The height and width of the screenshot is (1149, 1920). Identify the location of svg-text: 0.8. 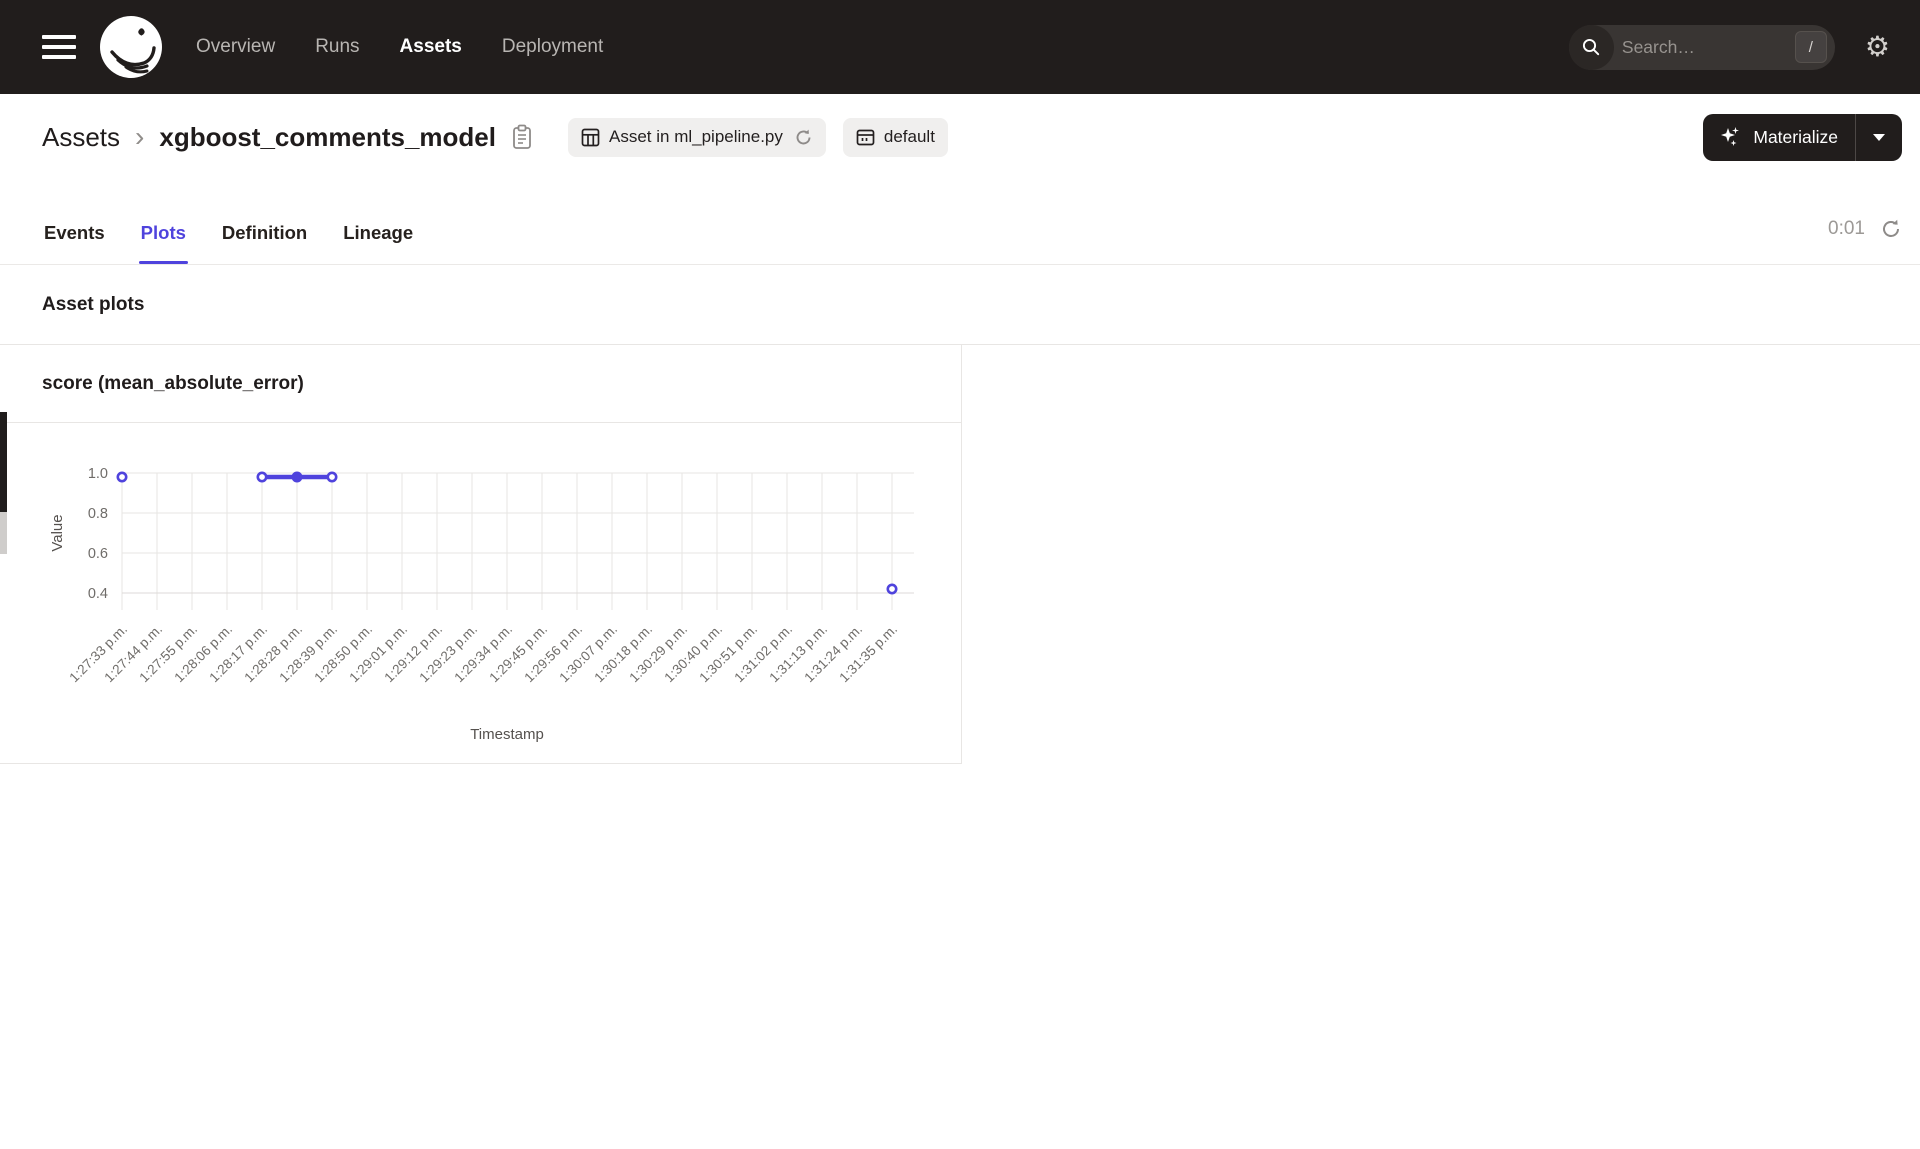
(98, 514).